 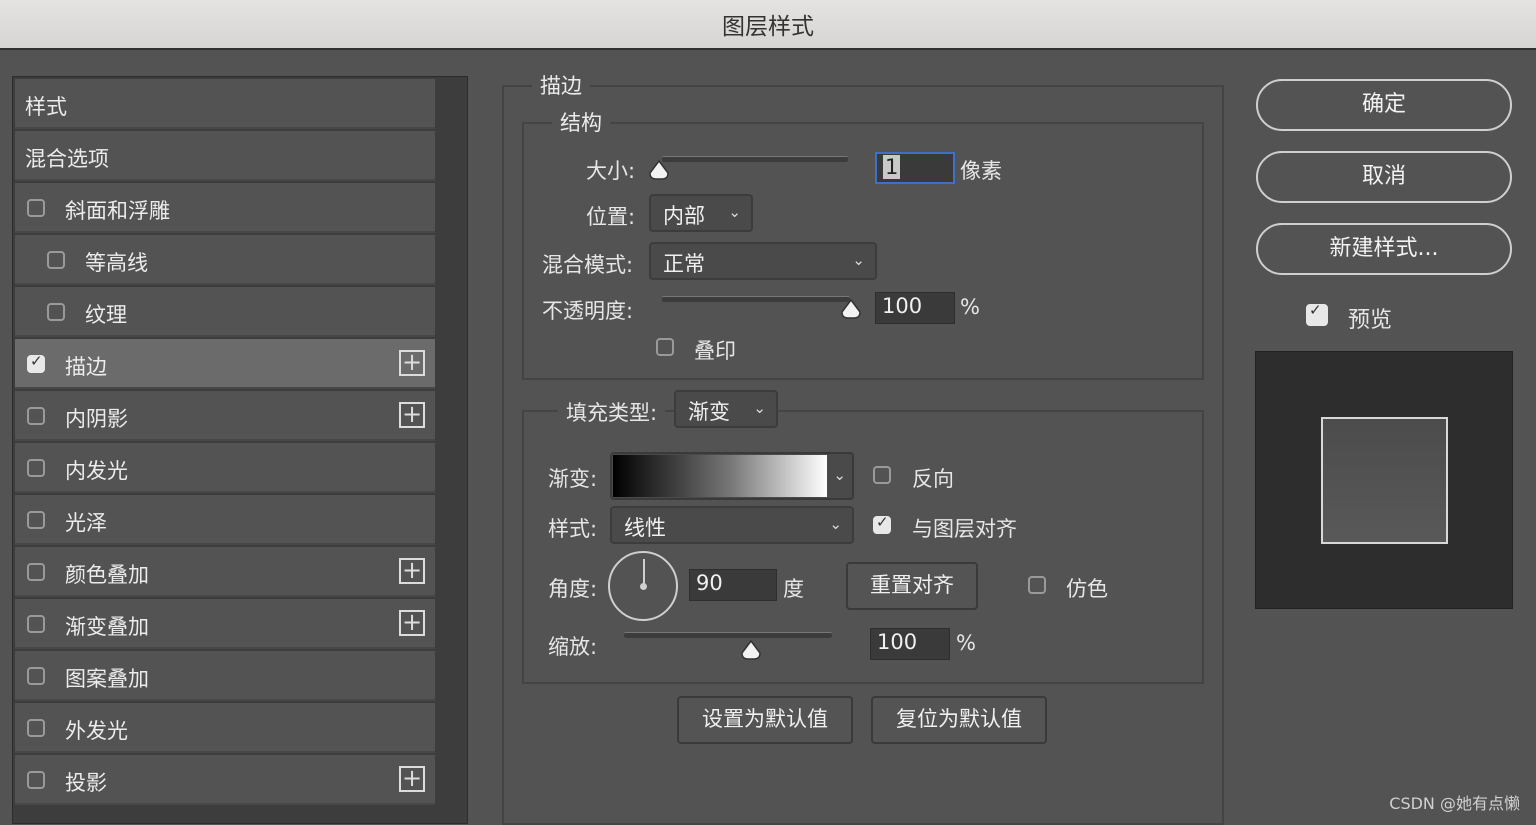 I want to click on item-label: 渐变叠加, so click(x=107, y=627).